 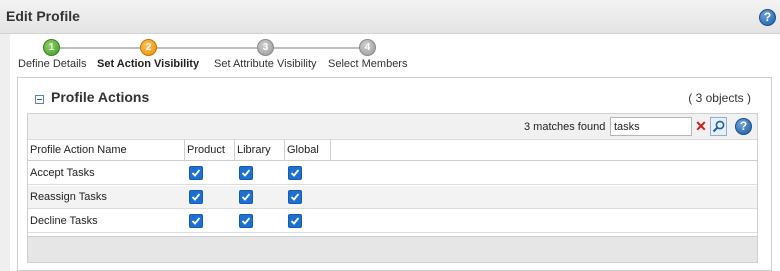 What do you see at coordinates (265, 47) in the screenshot?
I see `step-3-icon: 3` at bounding box center [265, 47].